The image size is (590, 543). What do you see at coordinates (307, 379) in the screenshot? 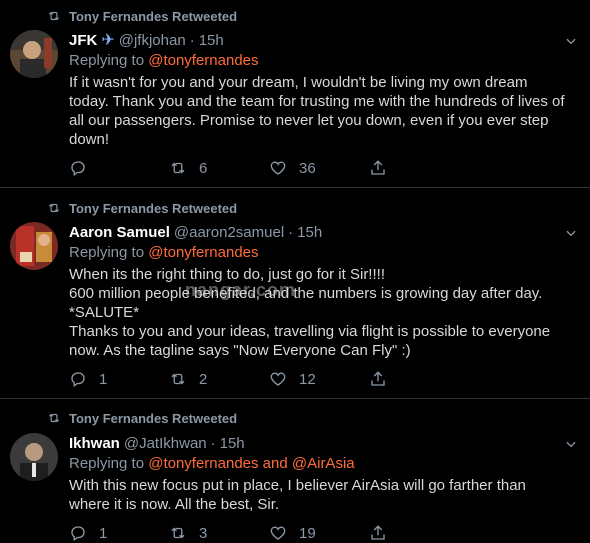
I see `like-count: 12` at bounding box center [307, 379].